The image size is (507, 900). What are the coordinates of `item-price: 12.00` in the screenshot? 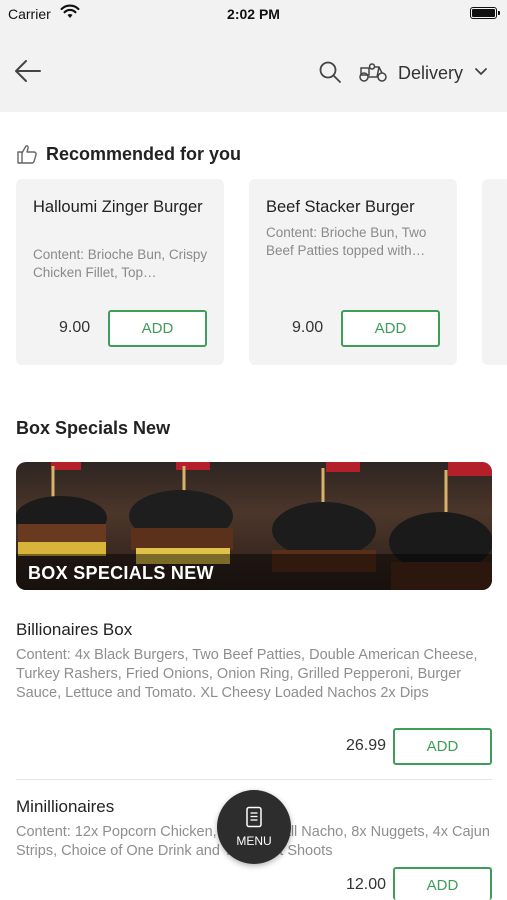 It's located at (365, 884).